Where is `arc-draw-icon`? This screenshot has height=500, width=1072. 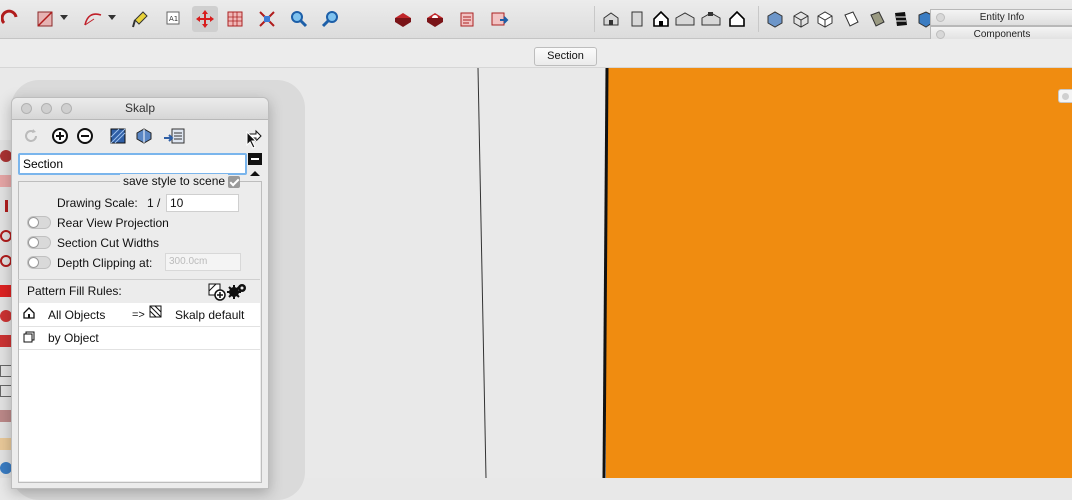
arc-draw-icon is located at coordinates (93, 19).